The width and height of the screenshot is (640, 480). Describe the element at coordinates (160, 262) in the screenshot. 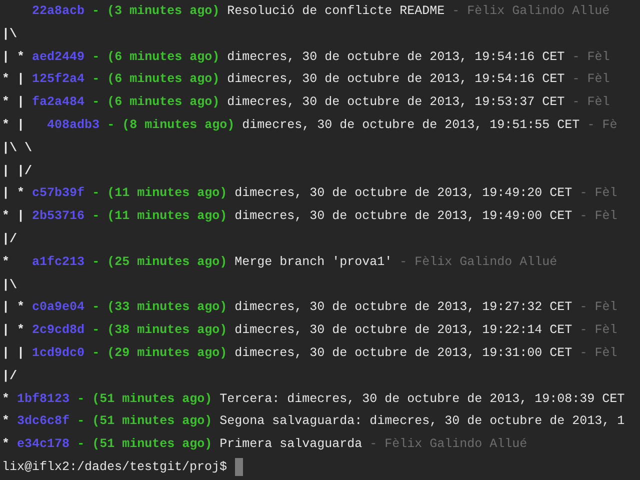

I see `relative-time: - (25 minutes ago)` at that location.